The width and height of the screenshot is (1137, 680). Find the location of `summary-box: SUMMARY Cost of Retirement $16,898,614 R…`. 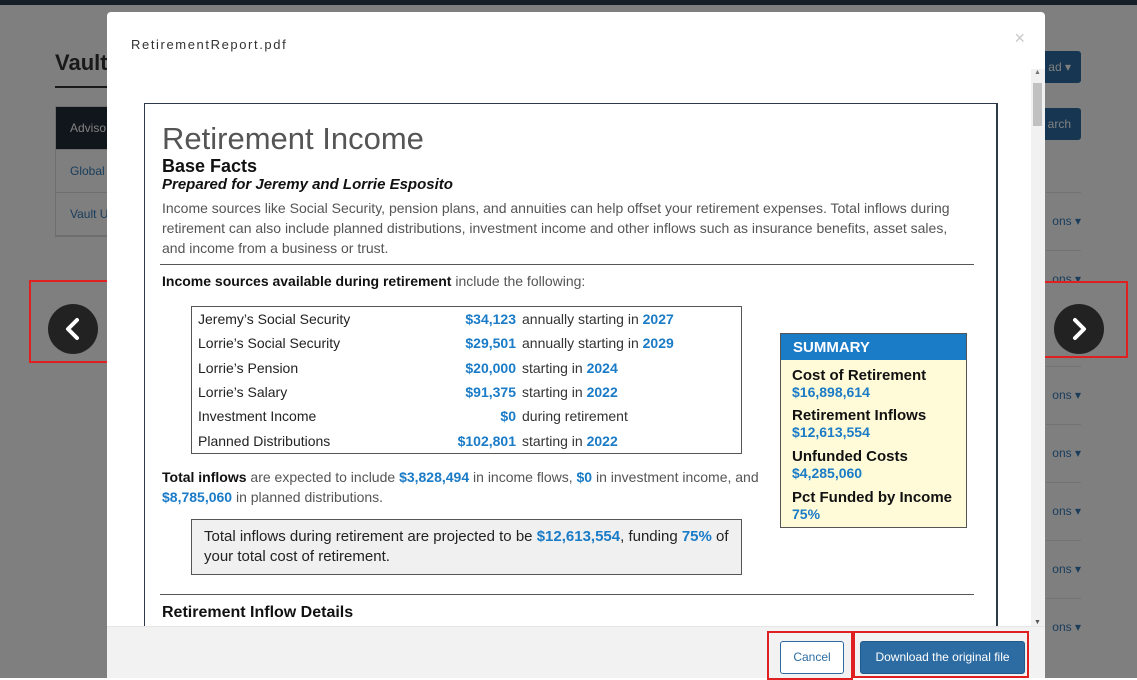

summary-box: SUMMARY Cost of Retirement $16,898,614 R… is located at coordinates (873, 430).